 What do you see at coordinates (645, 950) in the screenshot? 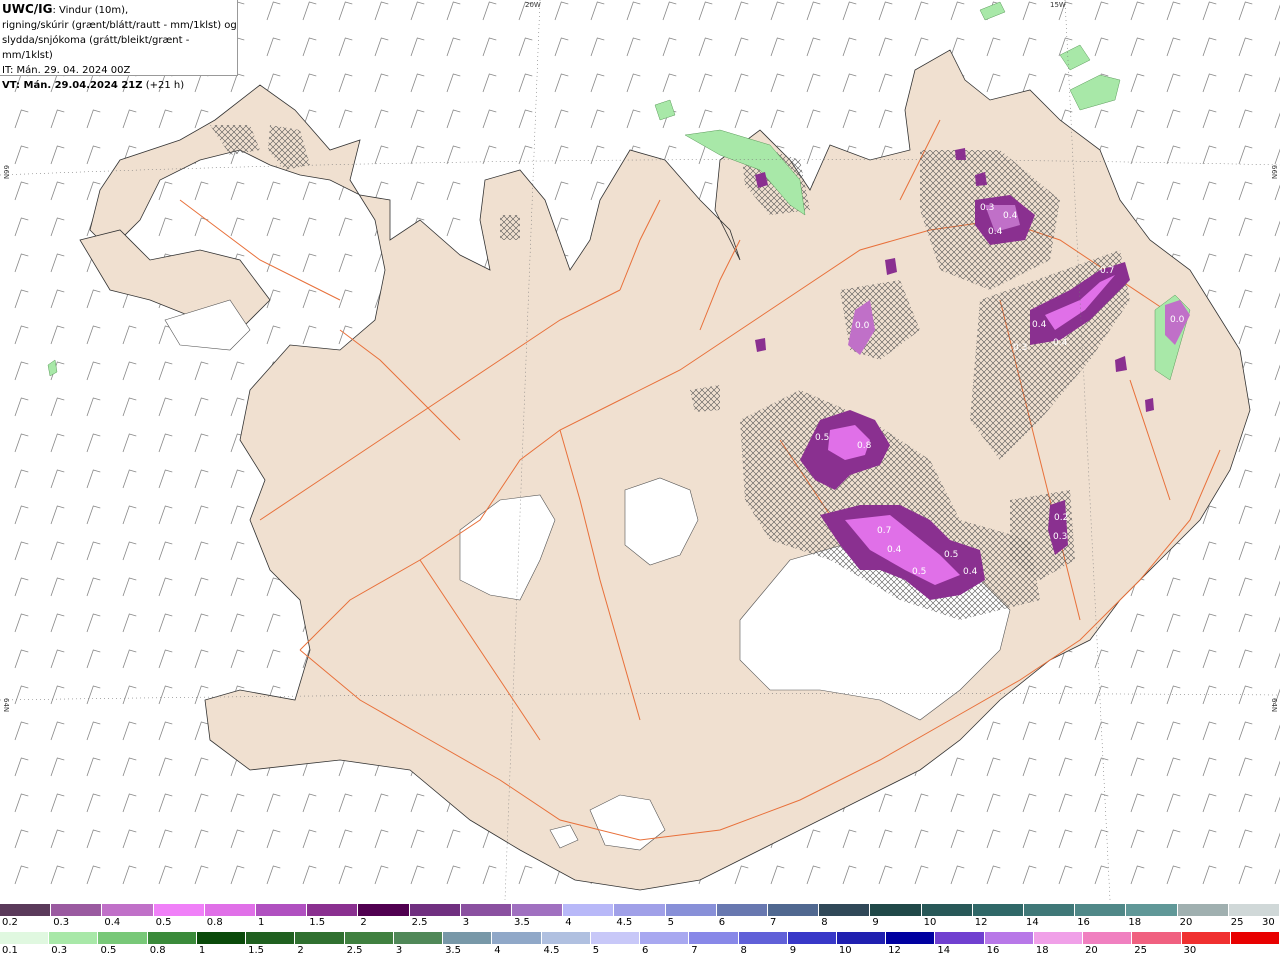
I see `scale-label: 6` at bounding box center [645, 950].